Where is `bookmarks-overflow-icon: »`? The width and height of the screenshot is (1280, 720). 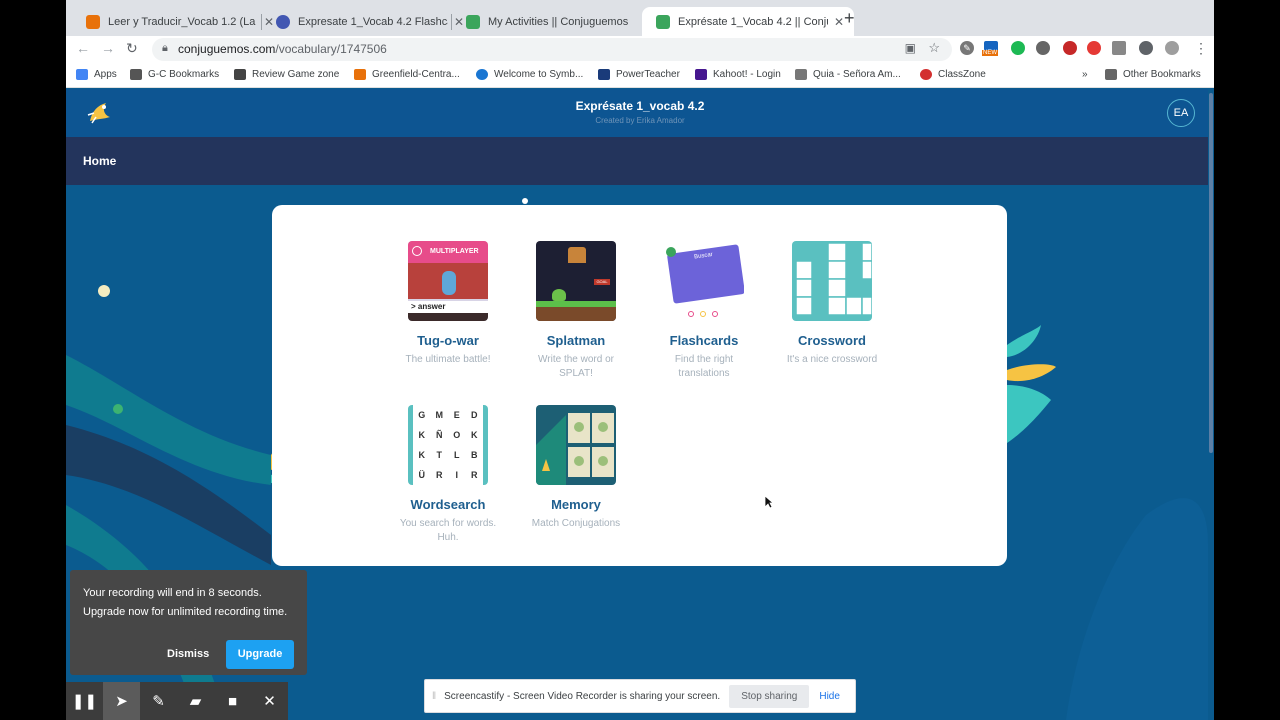 bookmarks-overflow-icon: » is located at coordinates (1085, 74).